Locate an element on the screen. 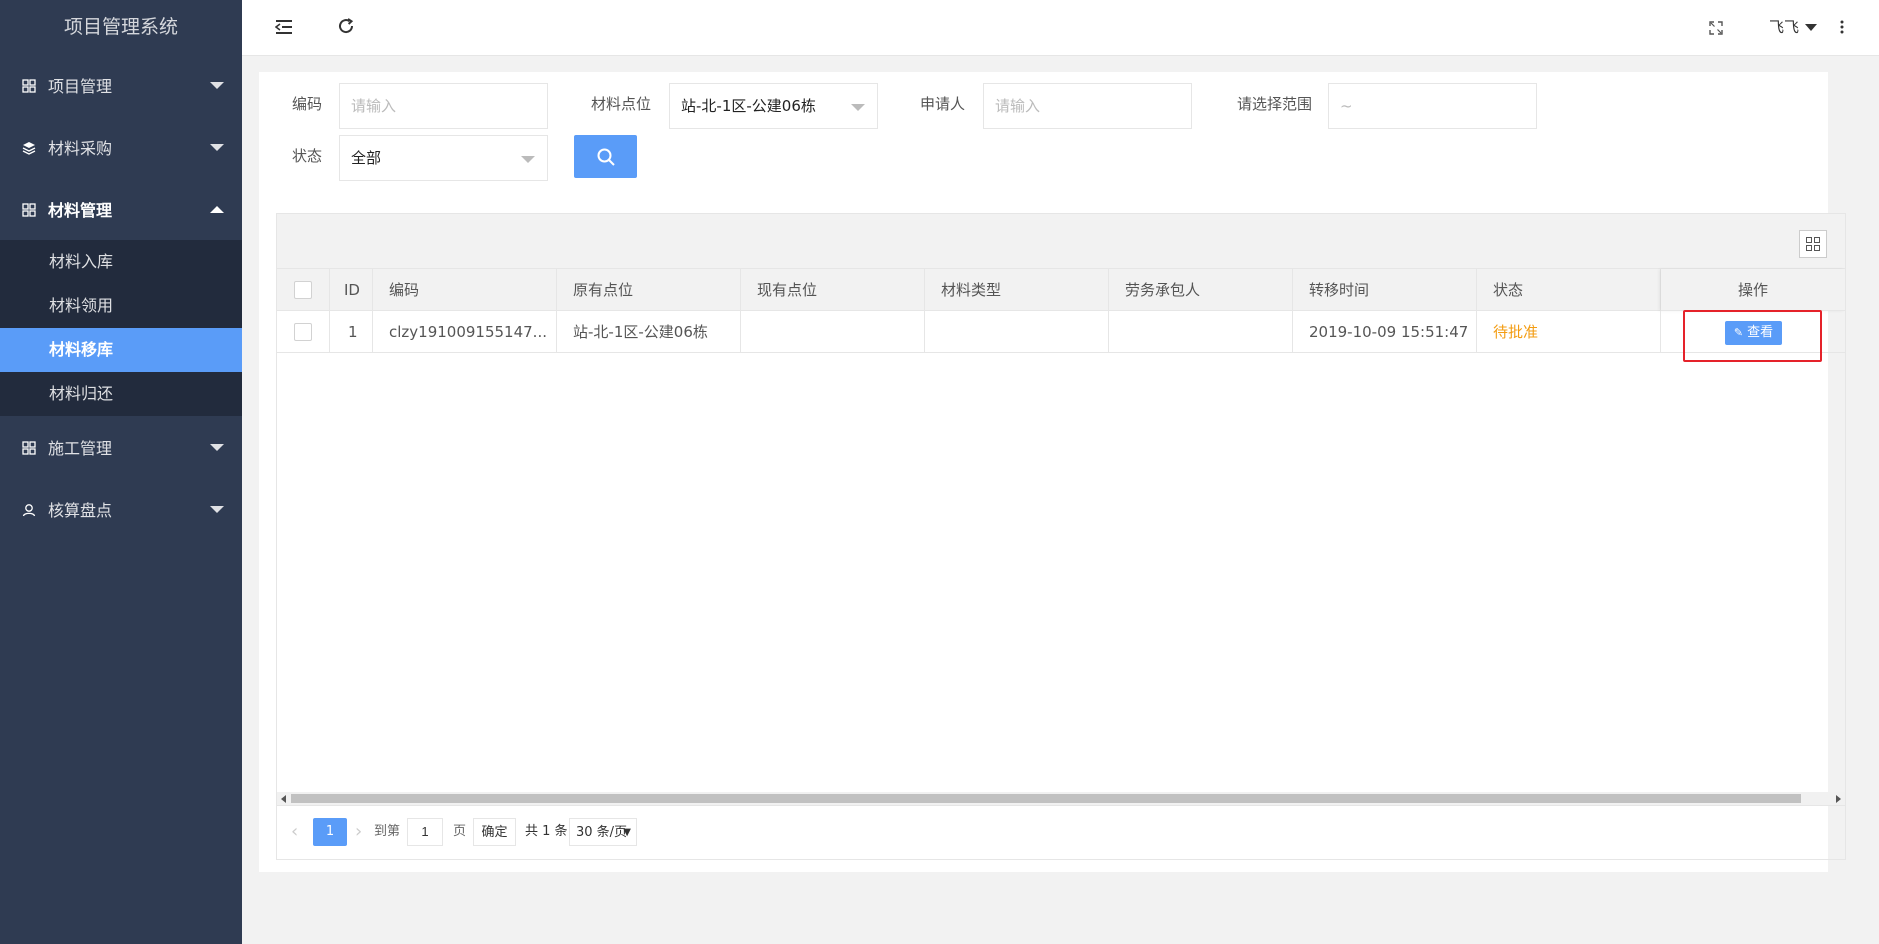 This screenshot has width=1879, height=944. menu-label: 材料采购 is located at coordinates (80, 148).